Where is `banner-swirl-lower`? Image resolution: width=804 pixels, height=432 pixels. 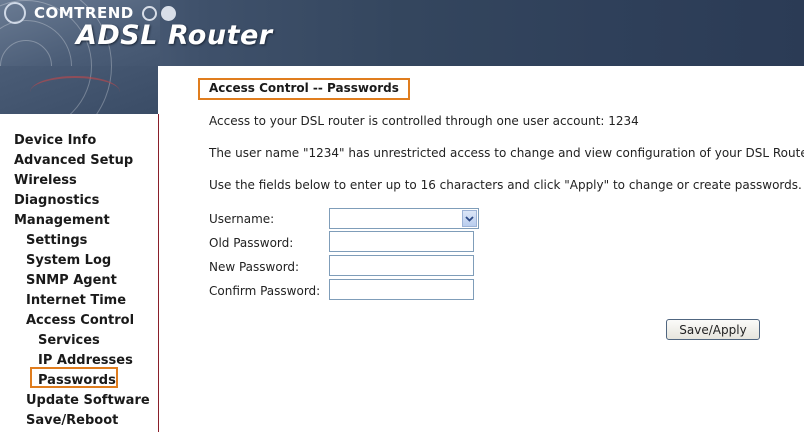
banner-swirl-lower is located at coordinates (79, 90).